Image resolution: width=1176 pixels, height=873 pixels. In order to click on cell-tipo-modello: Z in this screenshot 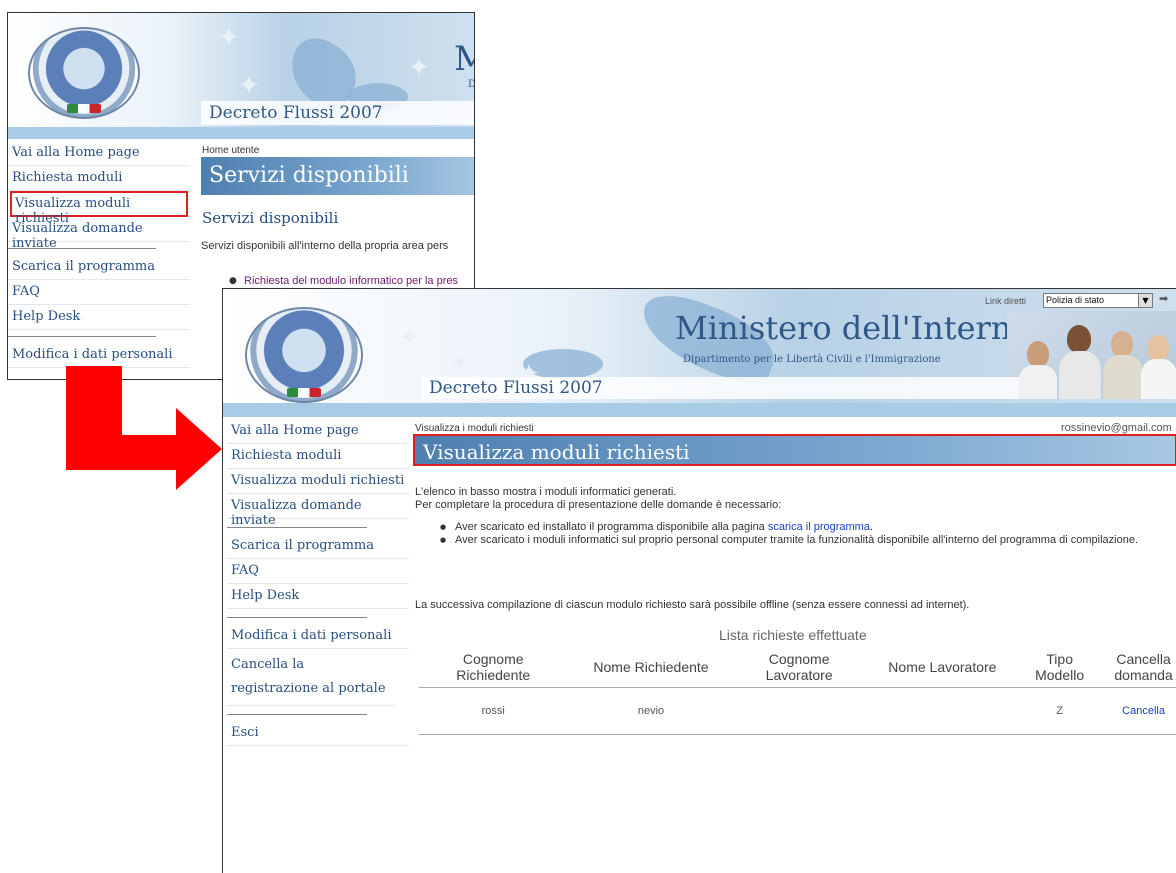, I will do `click(1060, 711)`.